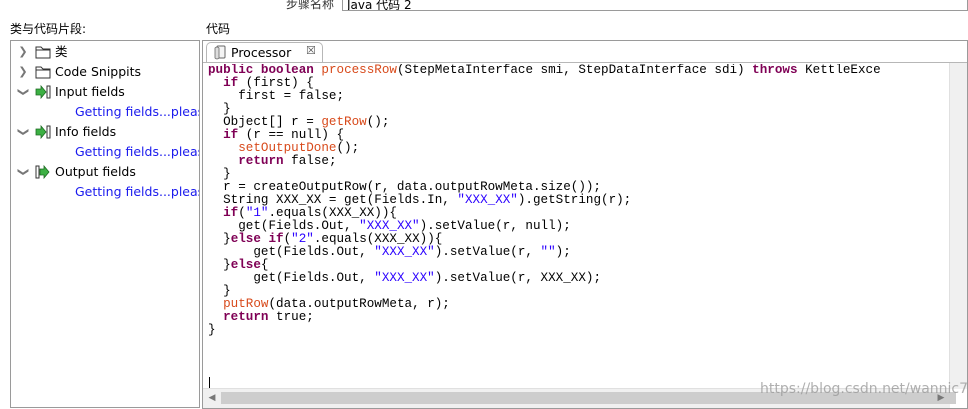 This screenshot has height=409, width=968. What do you see at coordinates (302, 239) in the screenshot?
I see `code-string: "2"` at bounding box center [302, 239].